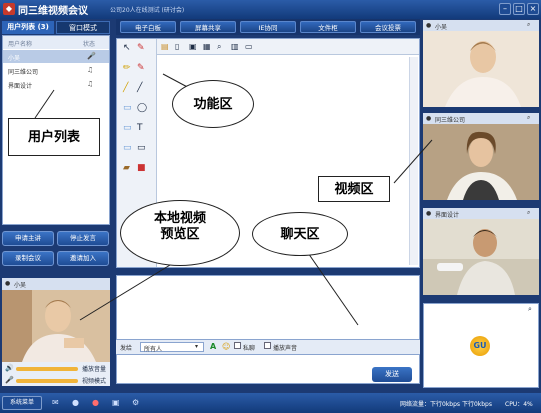  Describe the element at coordinates (75, 402) in the screenshot. I see `camera-icon: ●` at that location.